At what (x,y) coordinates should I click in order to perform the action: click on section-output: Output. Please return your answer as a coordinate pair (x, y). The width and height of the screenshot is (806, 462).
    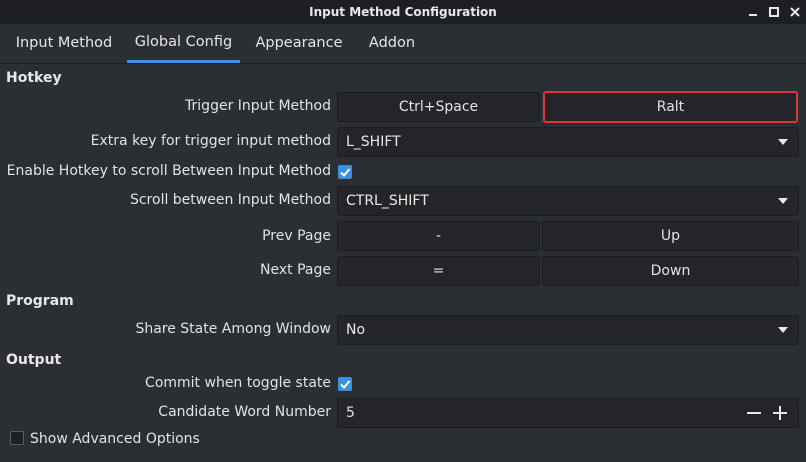
    Looking at the image, I should click on (34, 360).